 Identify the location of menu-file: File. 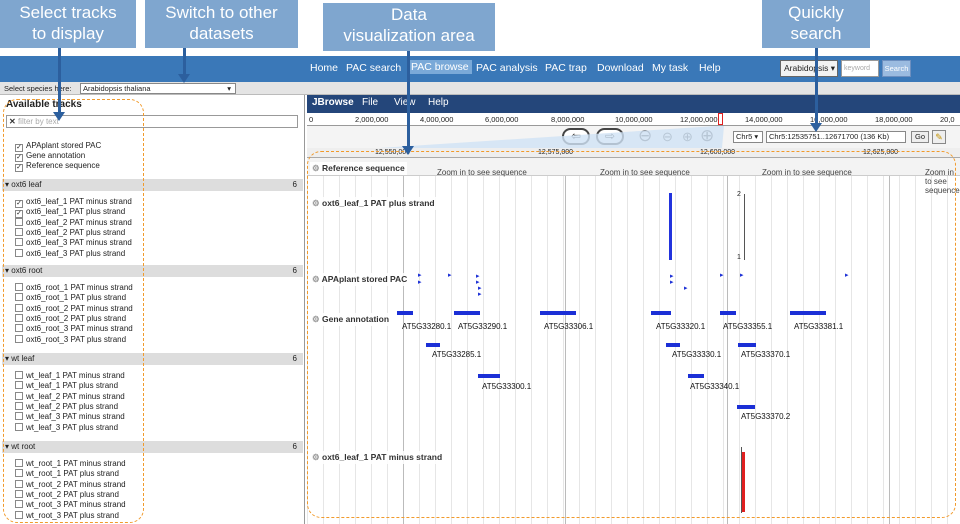
(370, 102).